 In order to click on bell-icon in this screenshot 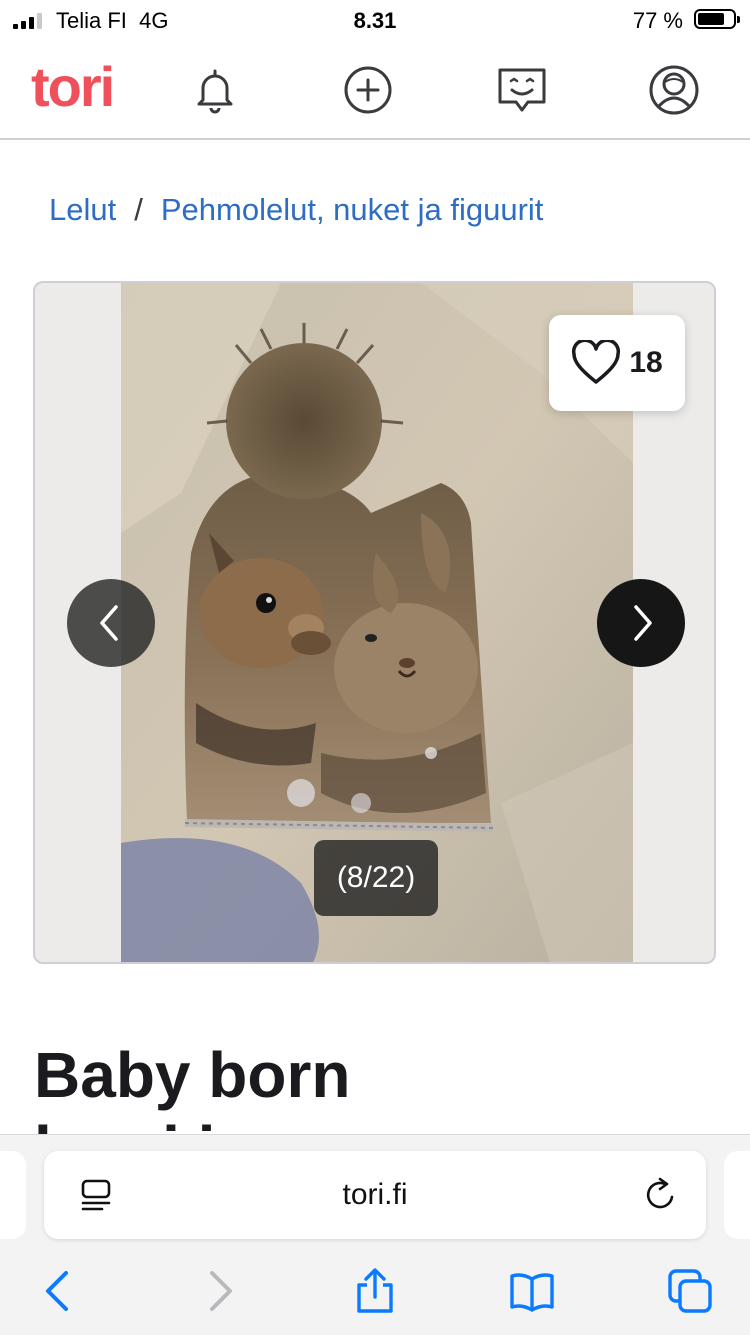, I will do `click(215, 90)`.